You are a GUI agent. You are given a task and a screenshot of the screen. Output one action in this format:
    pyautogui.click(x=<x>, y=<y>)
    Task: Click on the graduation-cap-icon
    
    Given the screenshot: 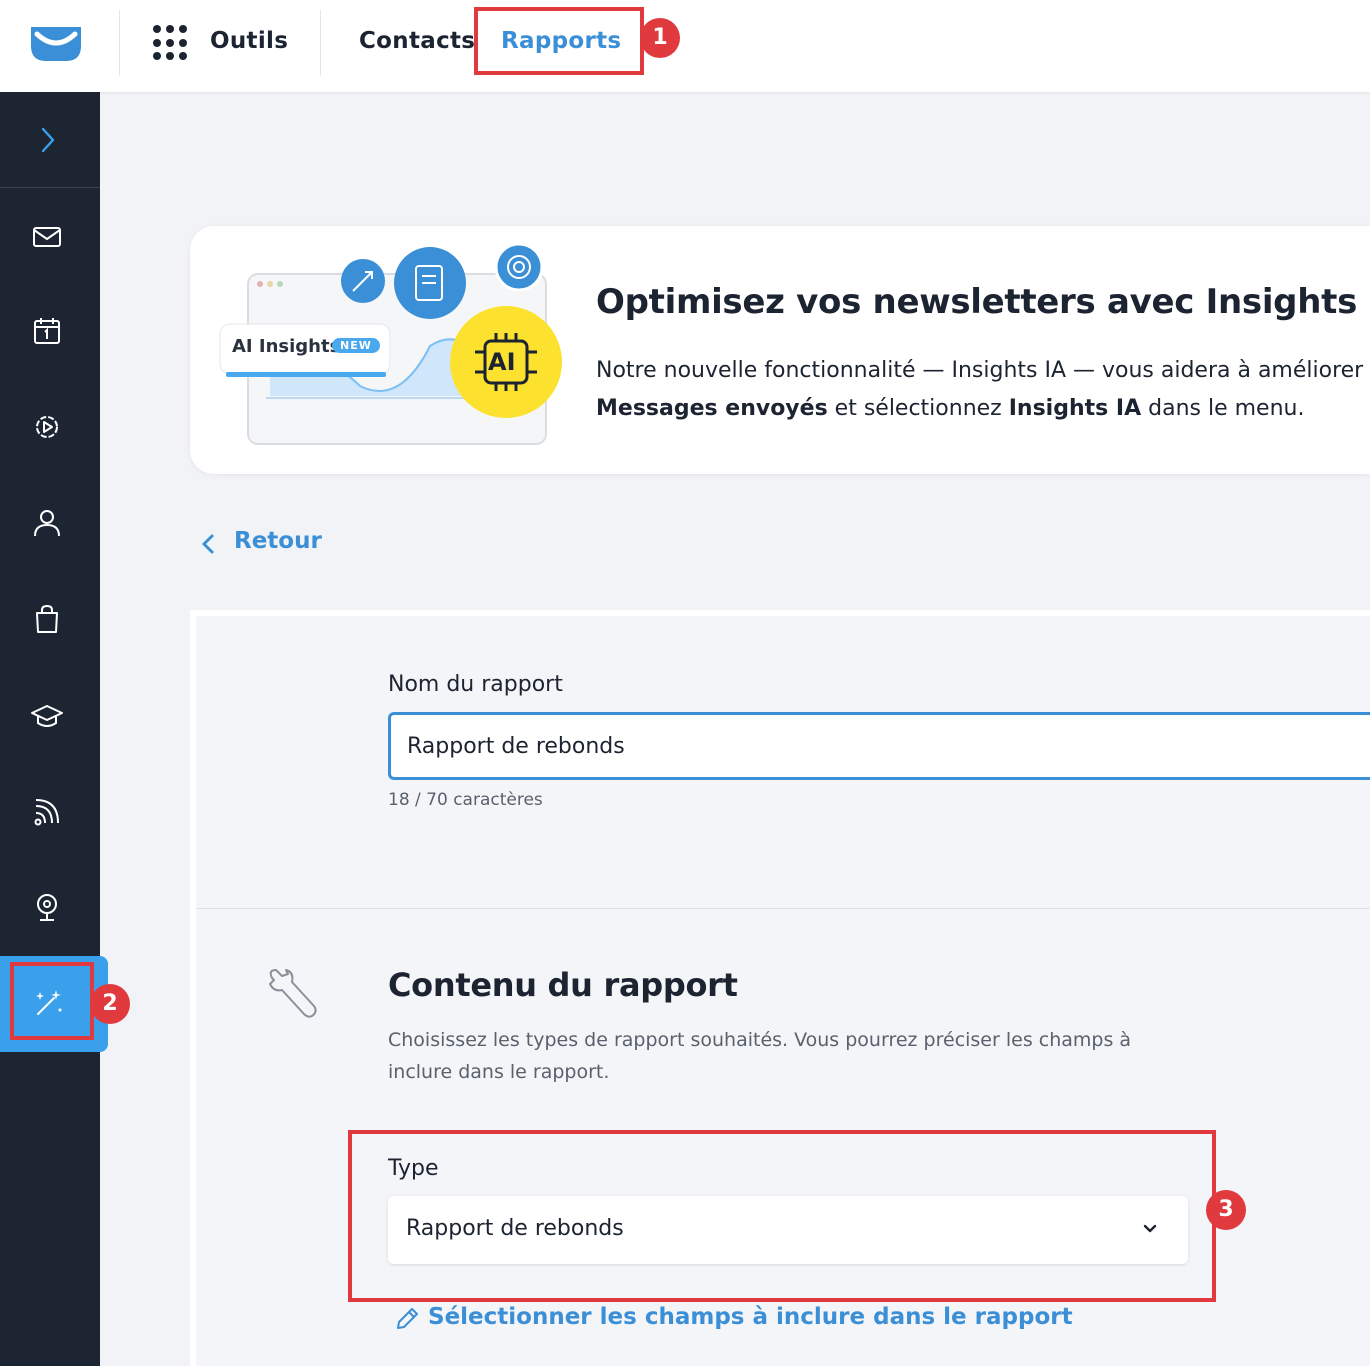 What is the action you would take?
    pyautogui.click(x=47, y=717)
    